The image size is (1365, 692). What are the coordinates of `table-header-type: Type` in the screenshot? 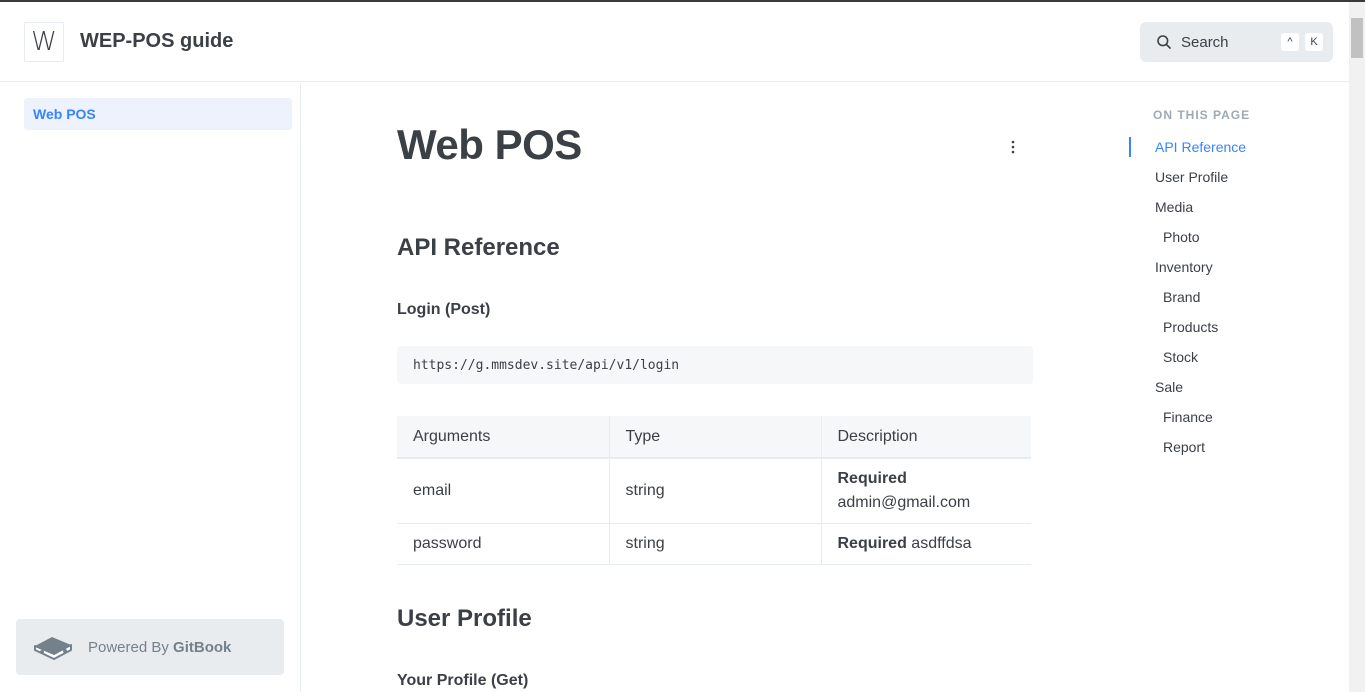 It's located at (714, 437).